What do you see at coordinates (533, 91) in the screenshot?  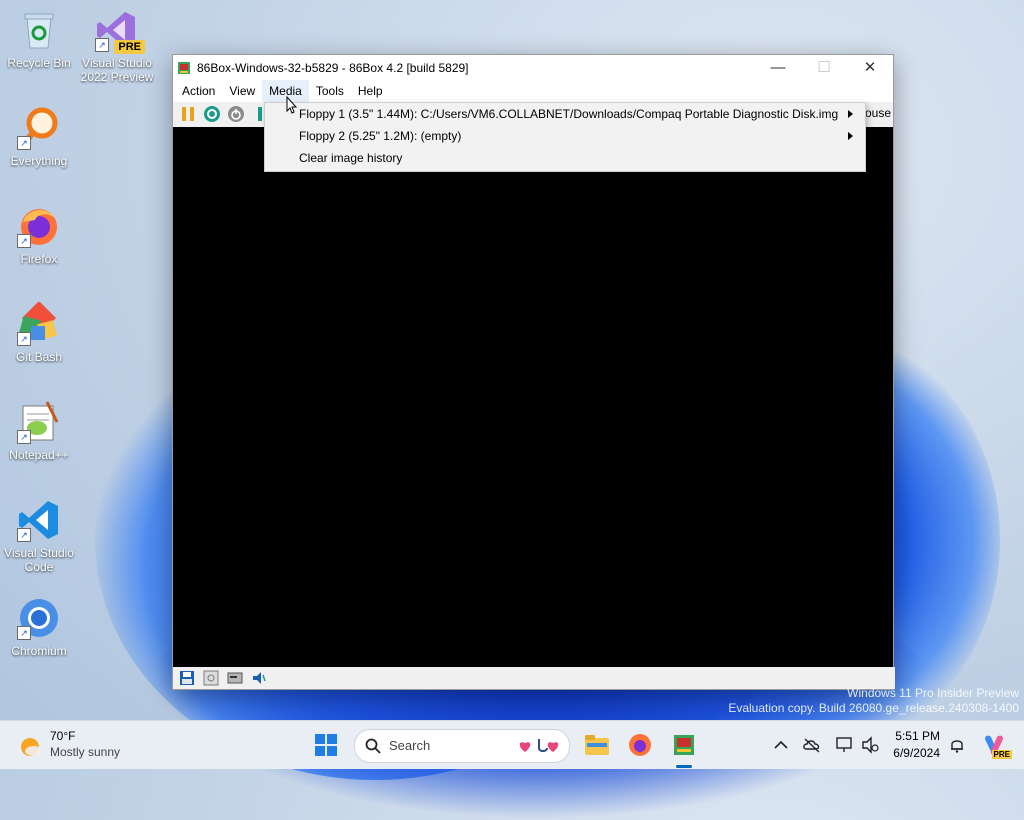 I see `menu-bar: Action View Media Tools Help` at bounding box center [533, 91].